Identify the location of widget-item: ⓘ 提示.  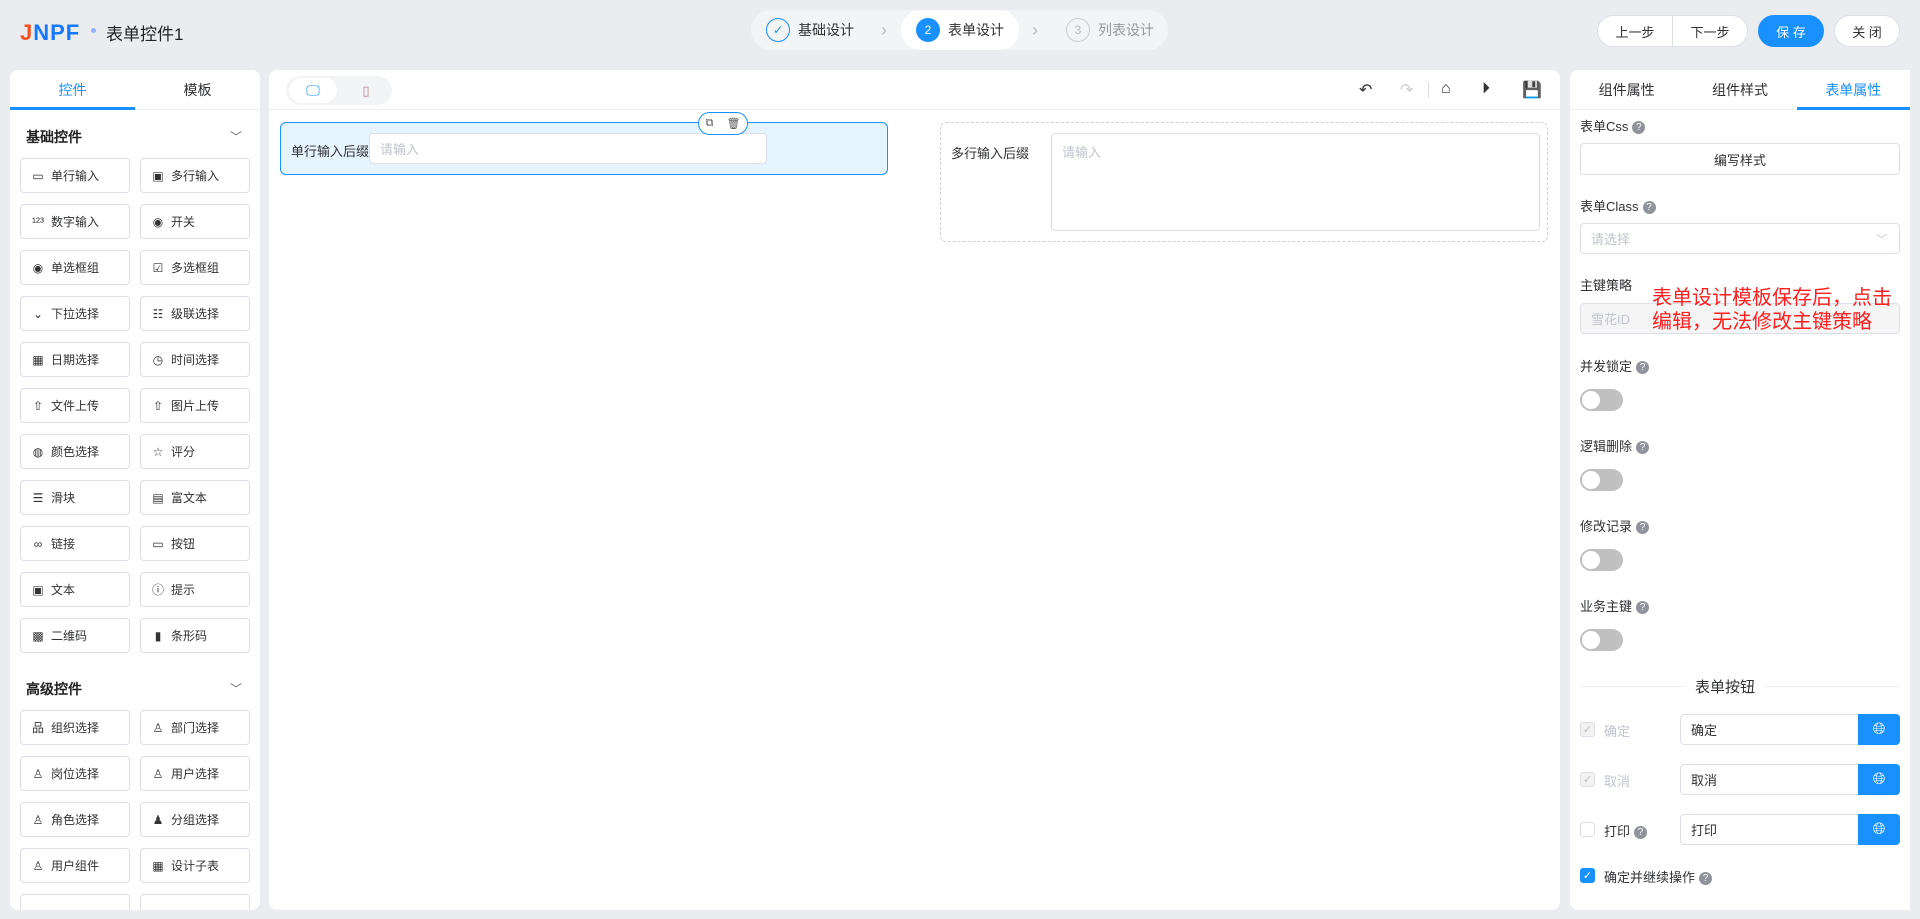
(195, 589).